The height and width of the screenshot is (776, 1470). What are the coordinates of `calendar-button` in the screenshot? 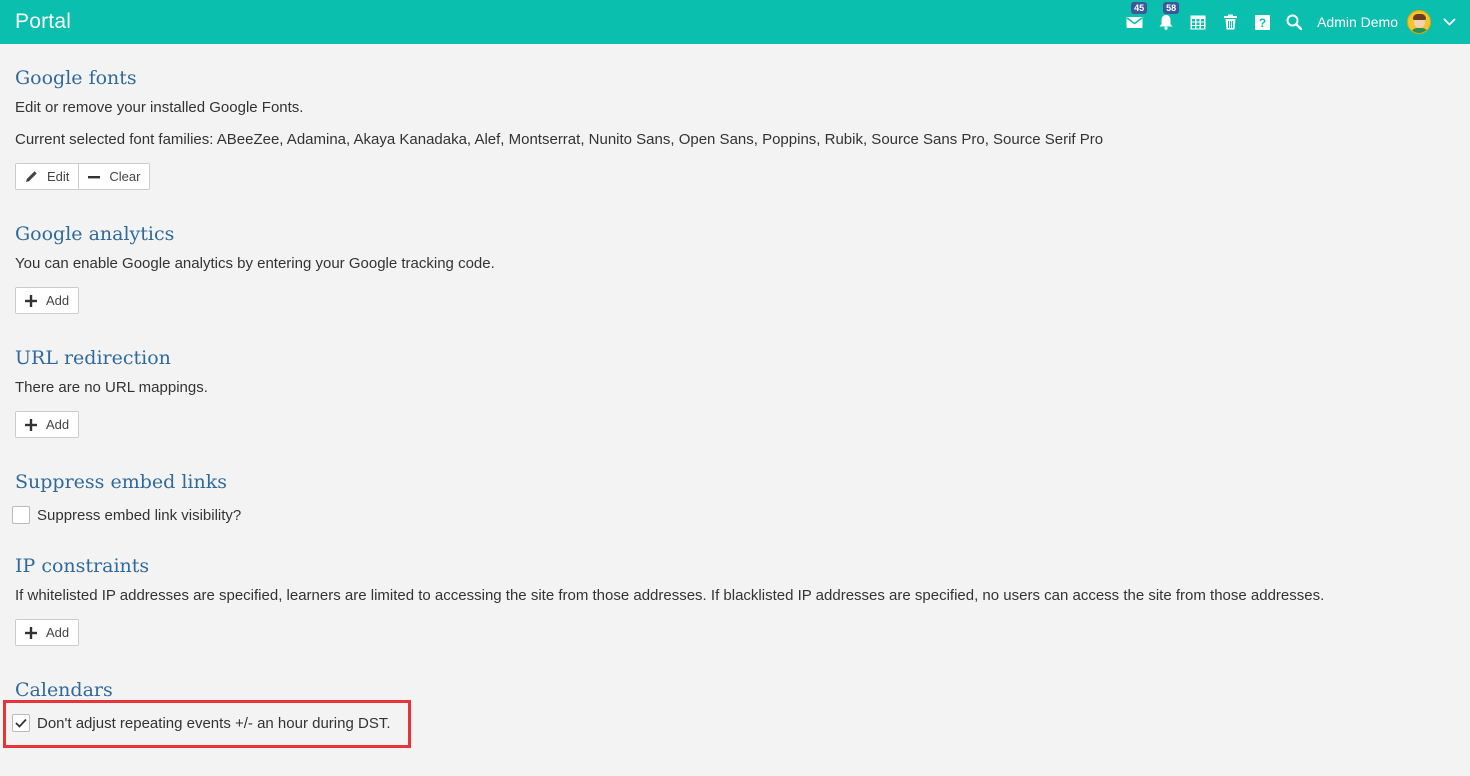 It's located at (1198, 22).